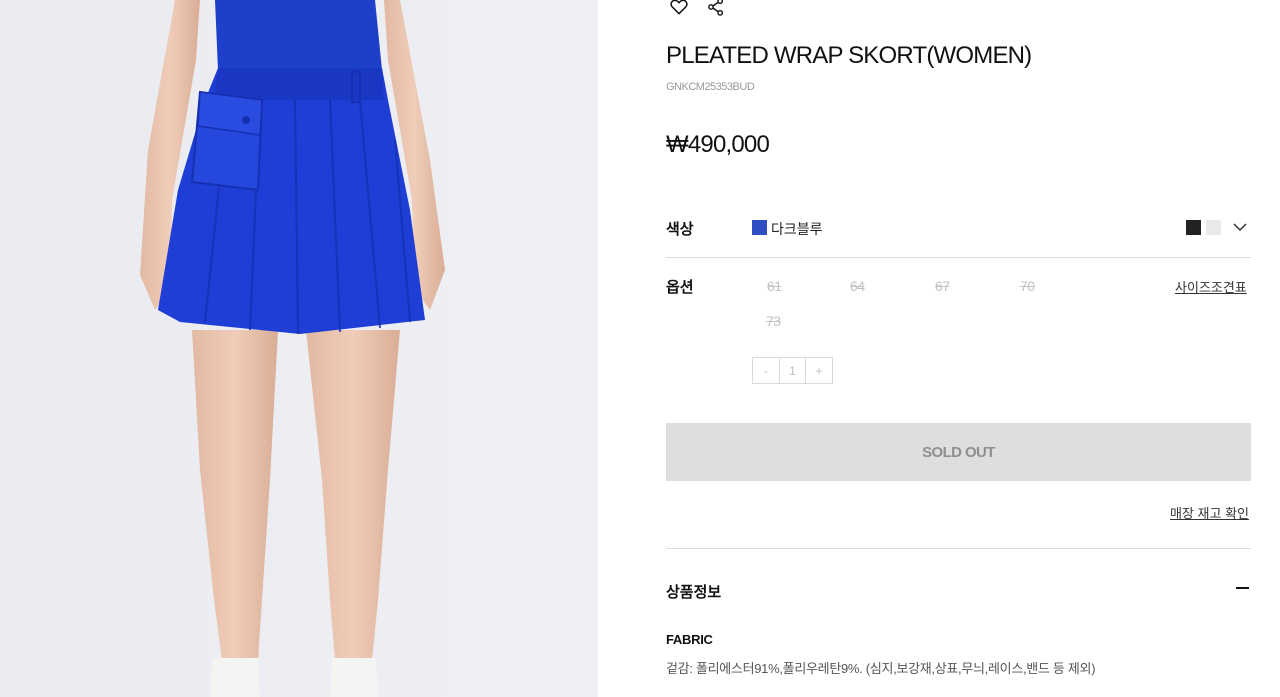  What do you see at coordinates (1213, 227) in the screenshot?
I see `color-swatch-white` at bounding box center [1213, 227].